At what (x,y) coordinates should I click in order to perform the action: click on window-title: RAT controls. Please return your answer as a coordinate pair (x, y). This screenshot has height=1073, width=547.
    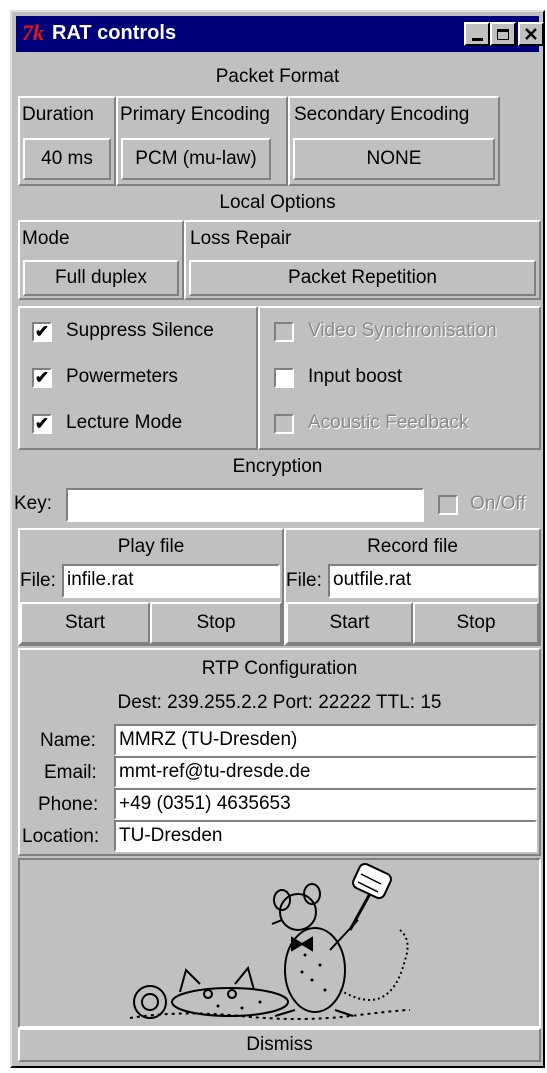
    Looking at the image, I should click on (114, 33).